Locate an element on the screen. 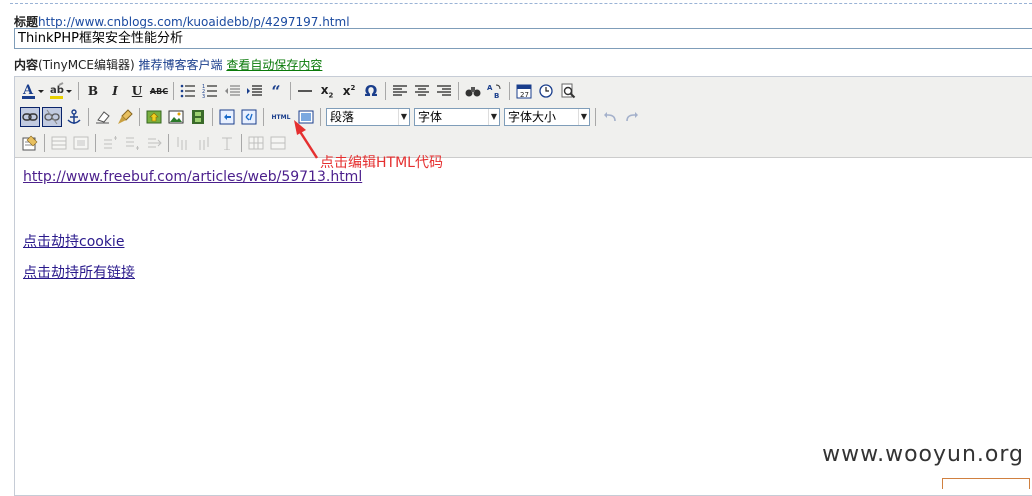  link-icon is located at coordinates (30, 117).